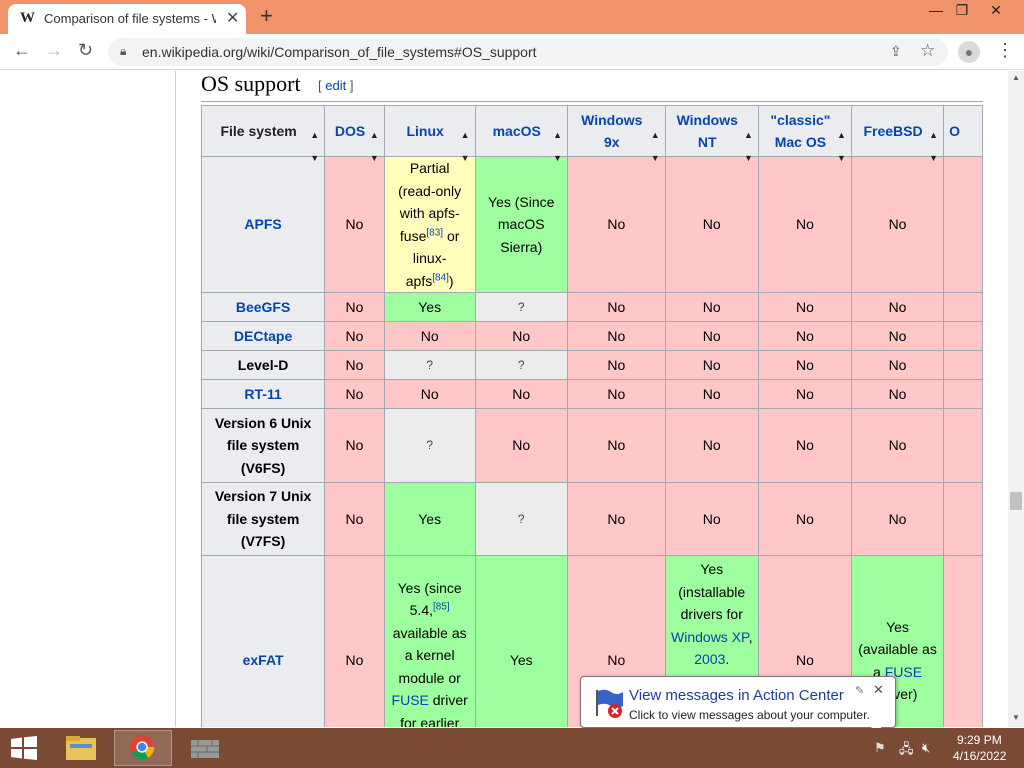  I want to click on tab-title: Comparison of file systems - Wik, so click(130, 18).